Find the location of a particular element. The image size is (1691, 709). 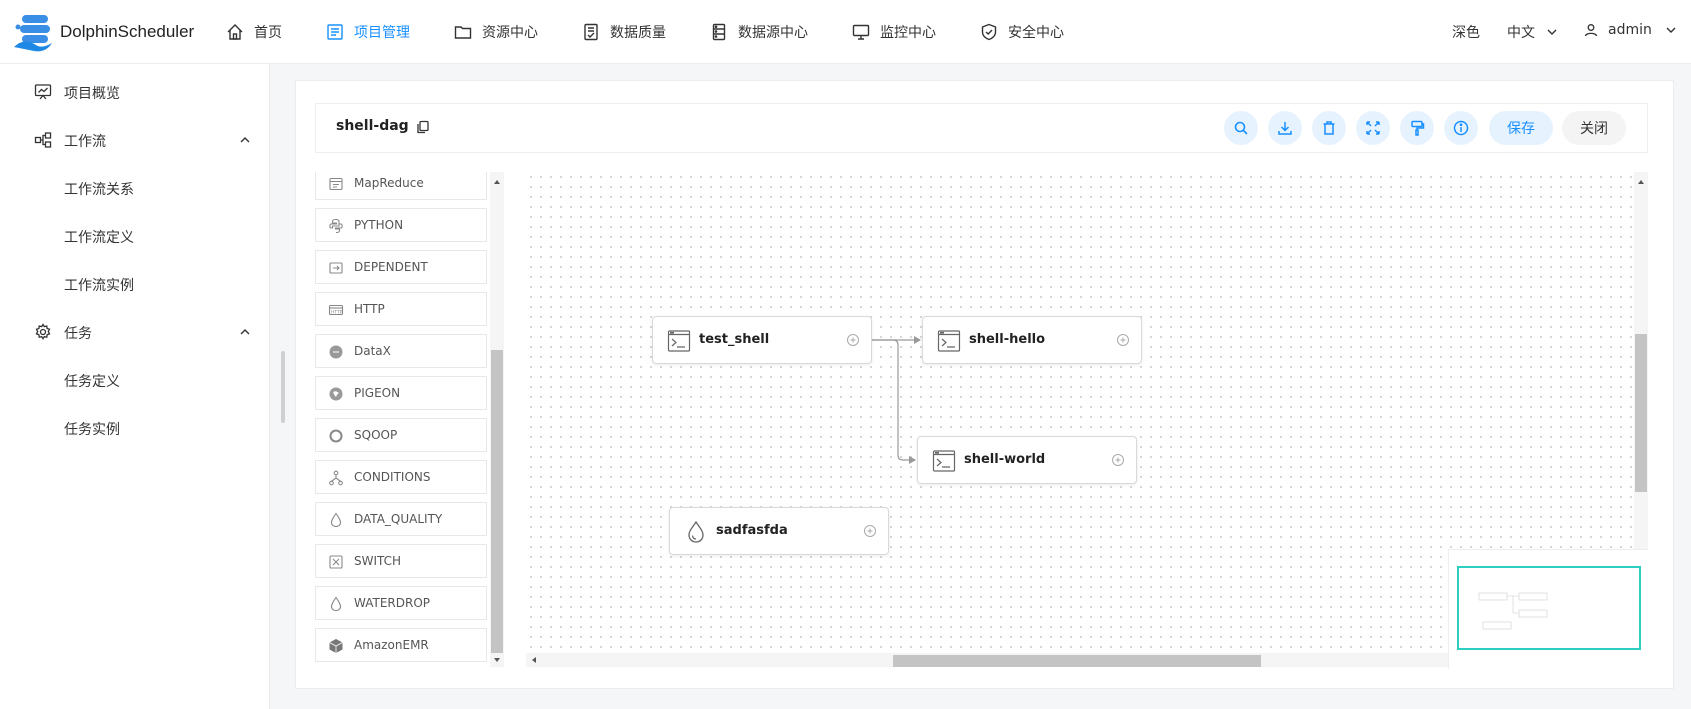

nav-project-label: 项目管理 is located at coordinates (382, 33).